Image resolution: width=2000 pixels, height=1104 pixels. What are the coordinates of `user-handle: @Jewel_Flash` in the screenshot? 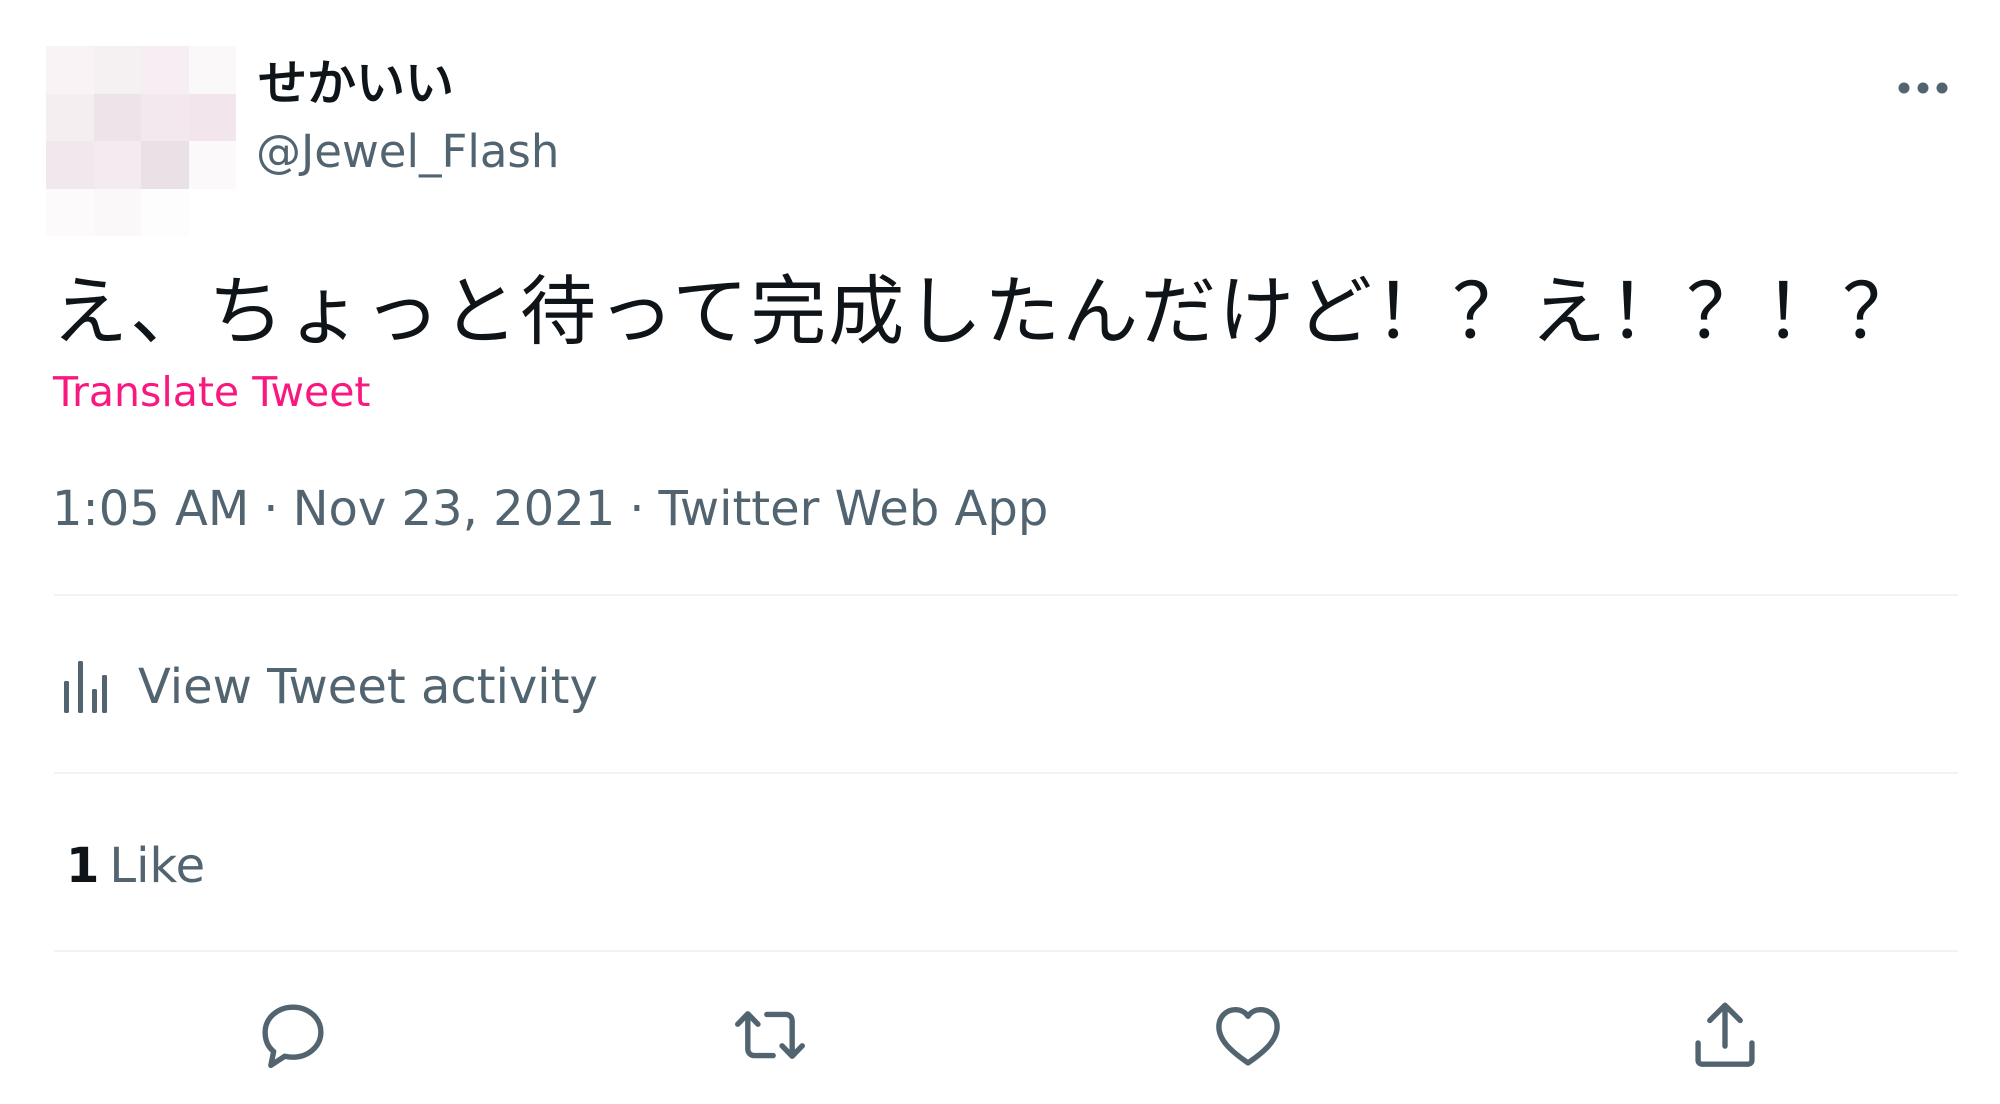 It's located at (407, 152).